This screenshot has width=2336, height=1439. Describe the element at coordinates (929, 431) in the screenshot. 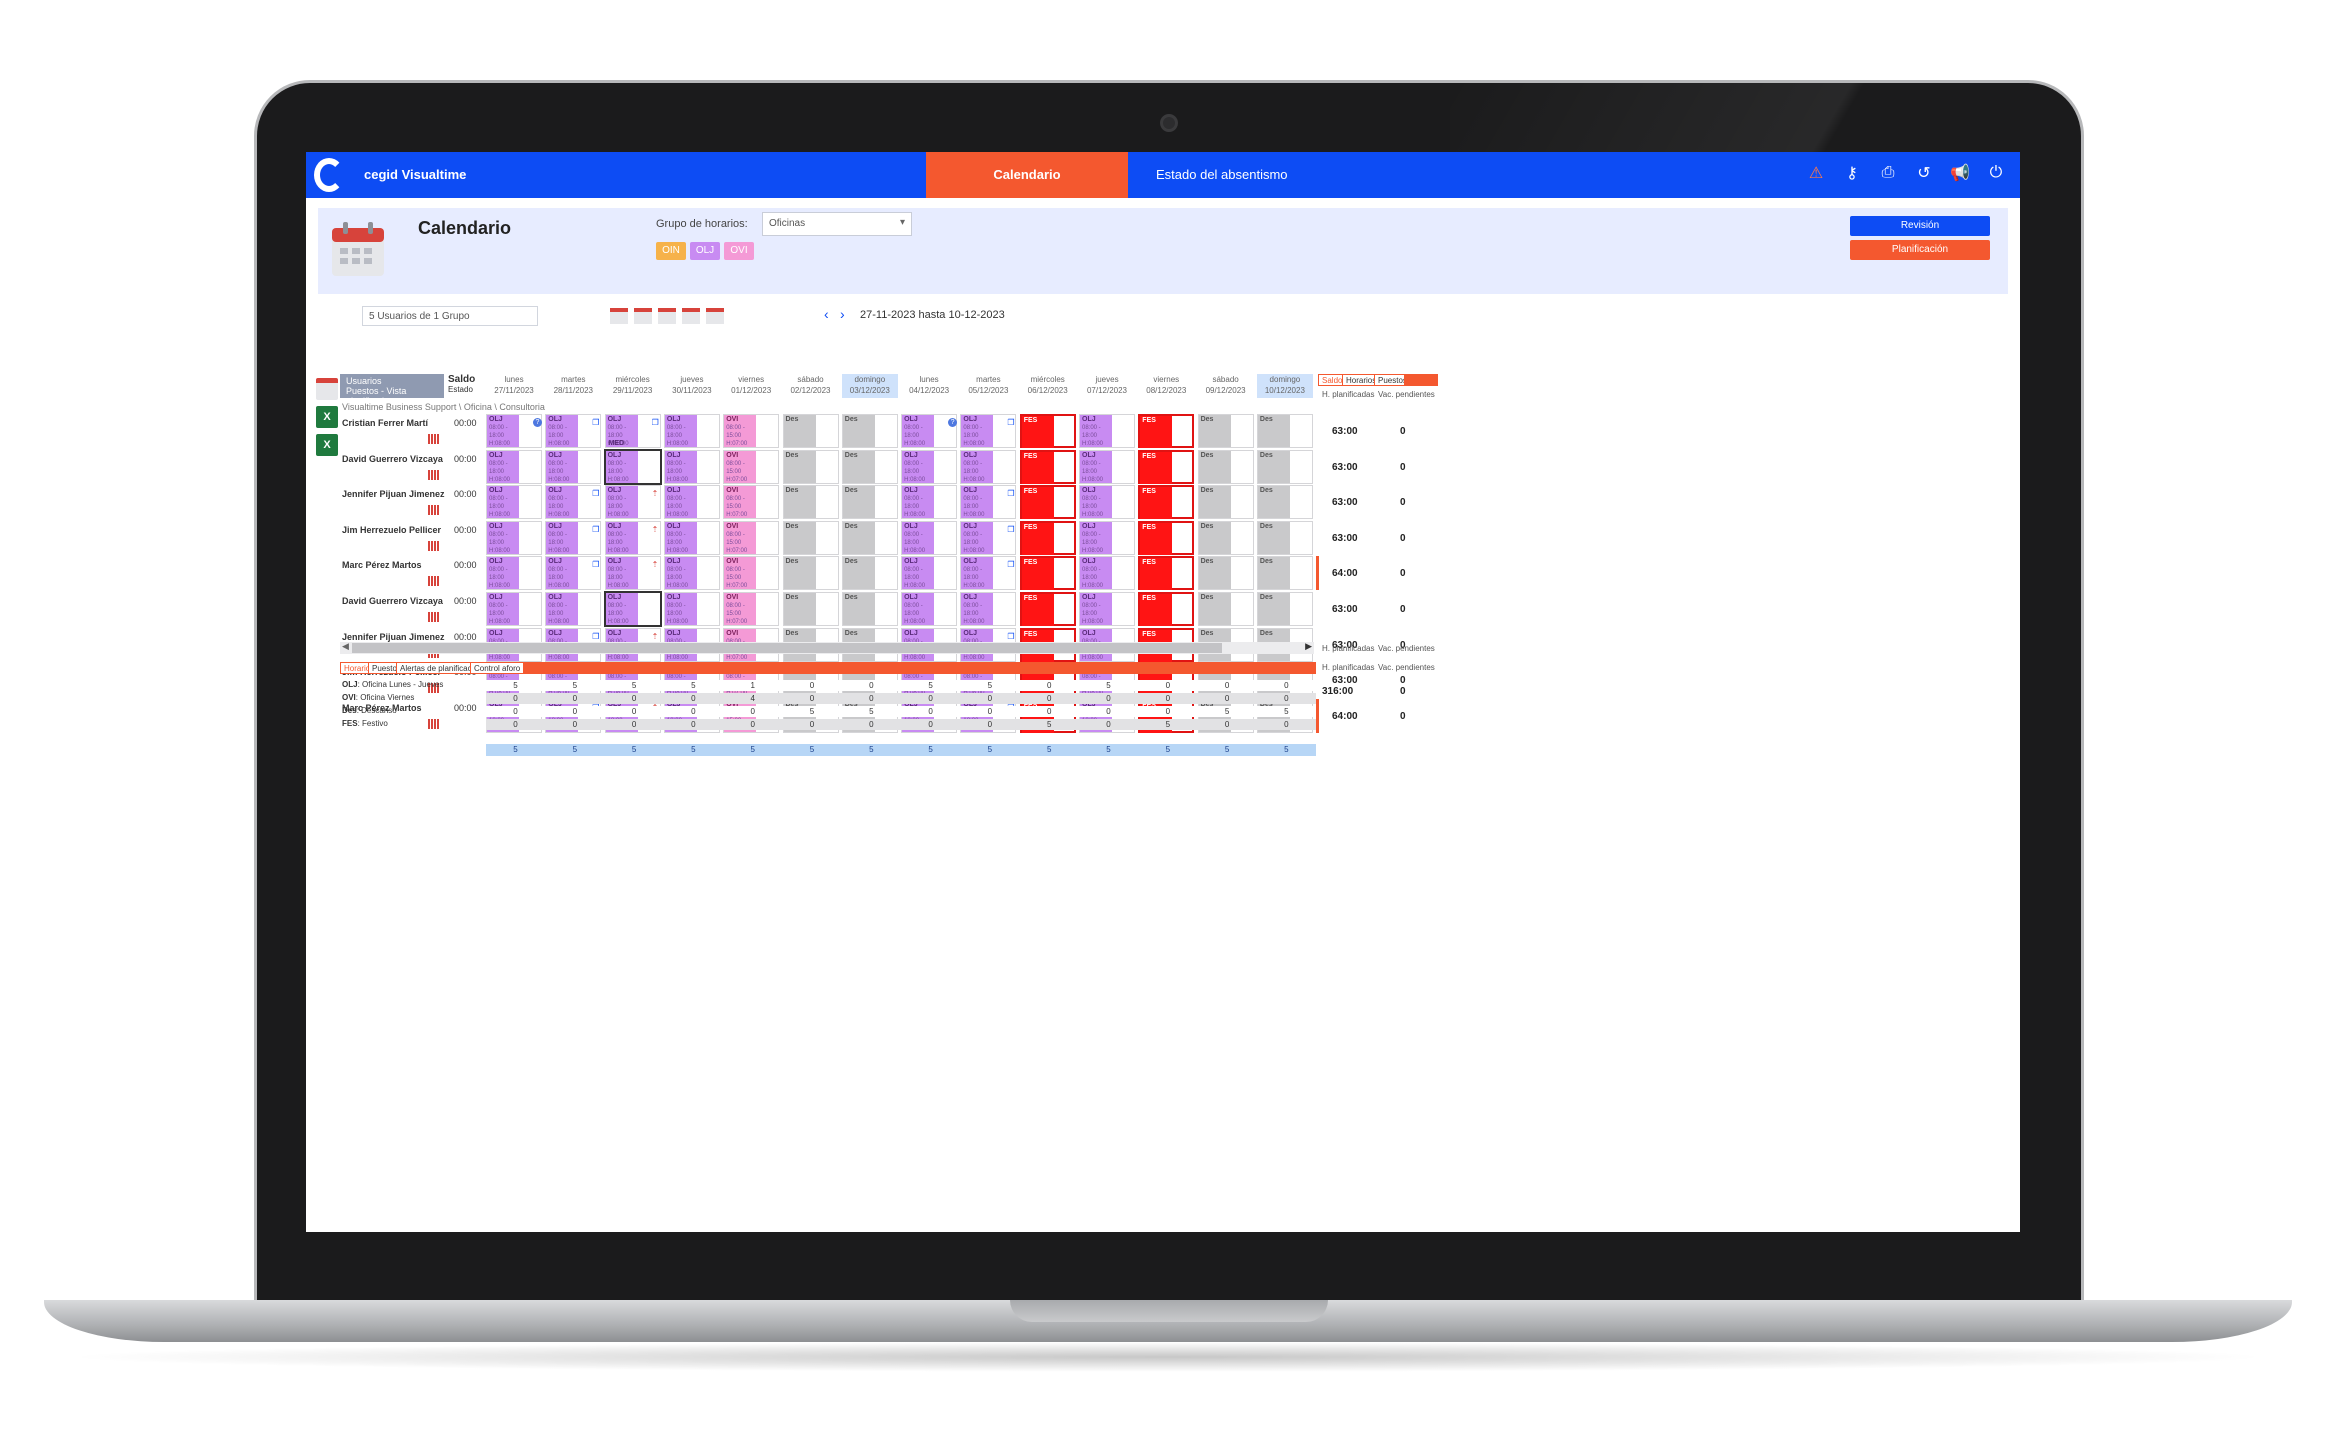

I see `shift-cell: OLJ 08:00 - 18:00 H:08:00?` at that location.